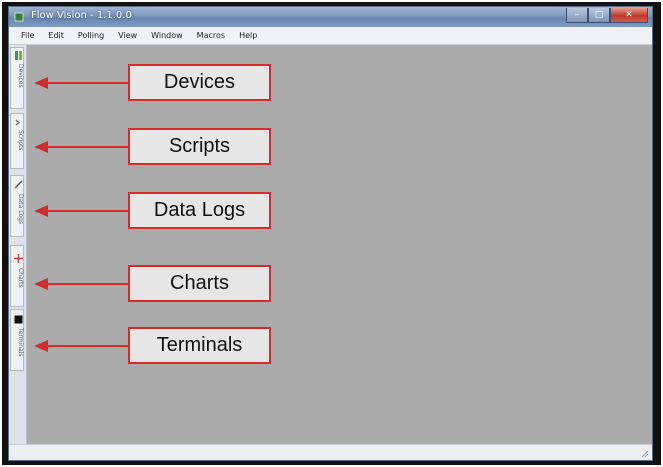 Image resolution: width=663 pixels, height=467 pixels. I want to click on callout-devices: Devices, so click(199, 82).